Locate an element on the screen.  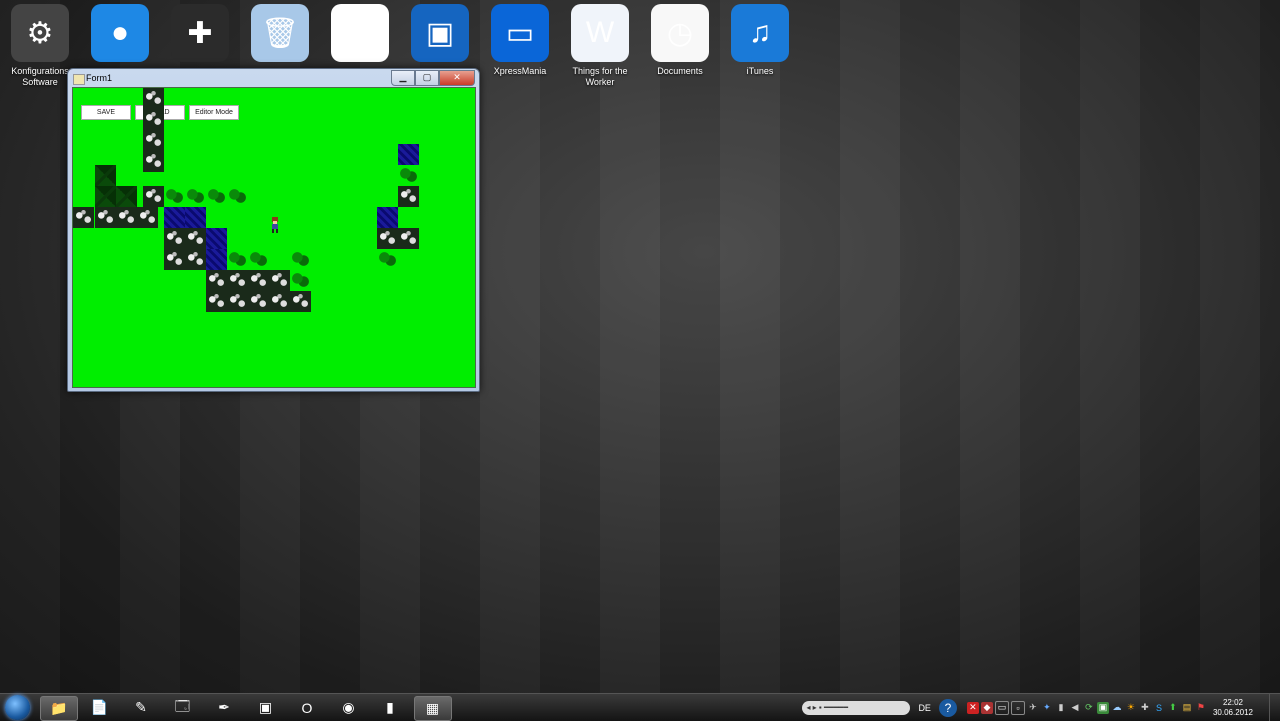
update-icon: ⬆ is located at coordinates (1173, 708).